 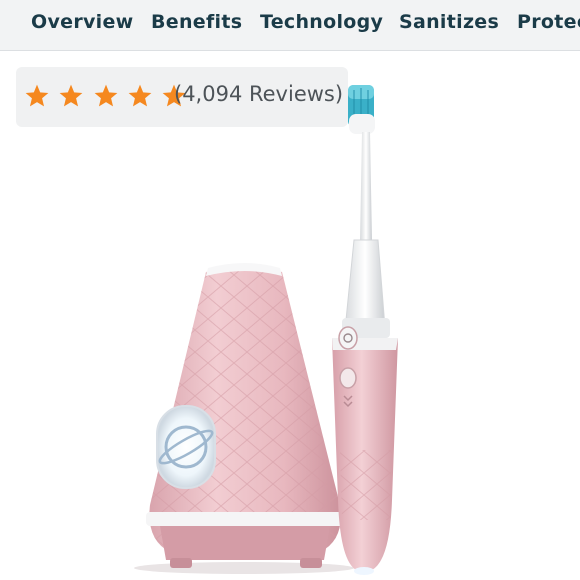 I want to click on rating-summary: (4,094 Reviews), so click(x=182, y=97).